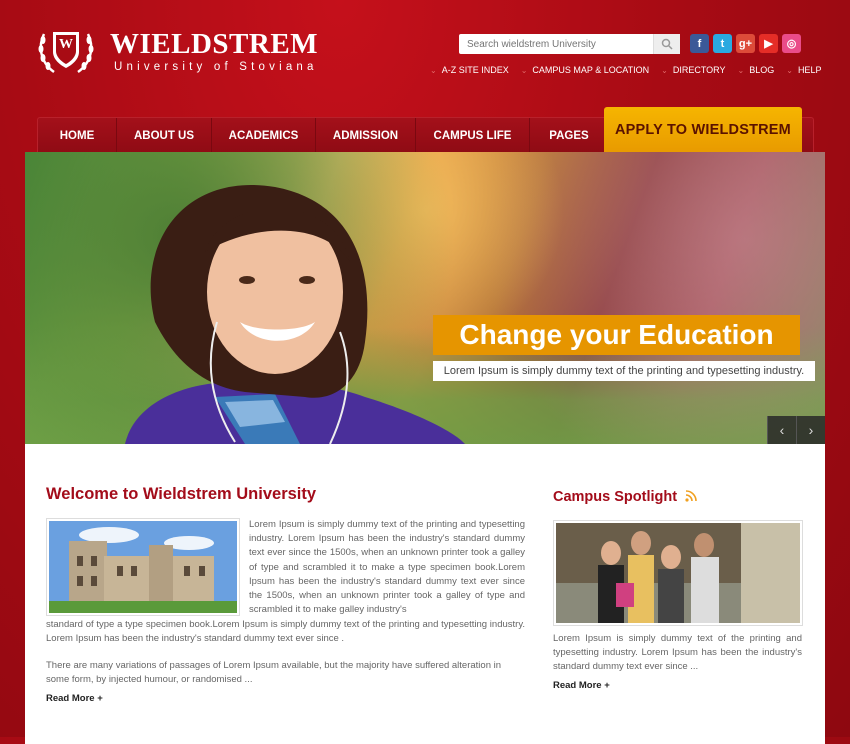 Image resolution: width=850 pixels, height=744 pixels. What do you see at coordinates (691, 497) in the screenshot?
I see `rss-icon` at bounding box center [691, 497].